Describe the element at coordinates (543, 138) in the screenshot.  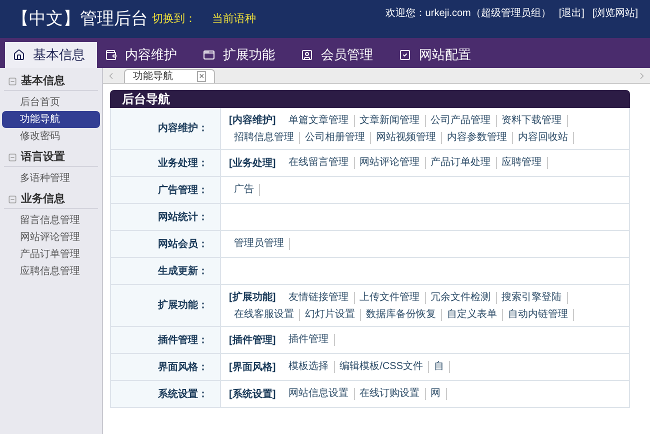
I see `nav-link: 内容回收站` at that location.